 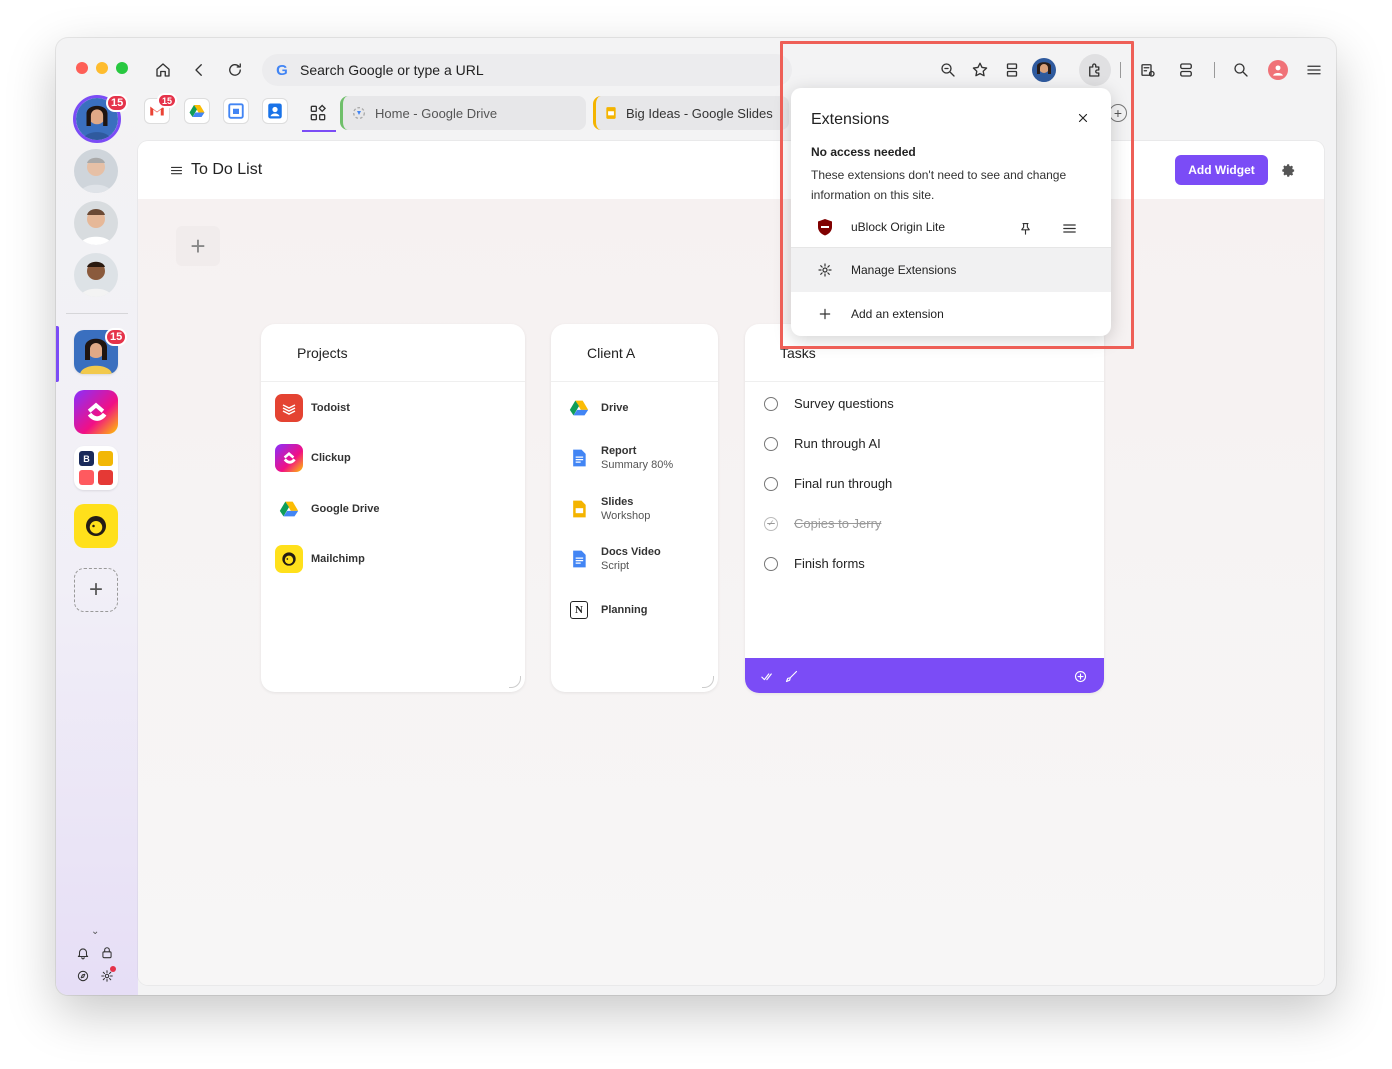 What do you see at coordinates (122, 68) in the screenshot?
I see `maximize-window-button` at bounding box center [122, 68].